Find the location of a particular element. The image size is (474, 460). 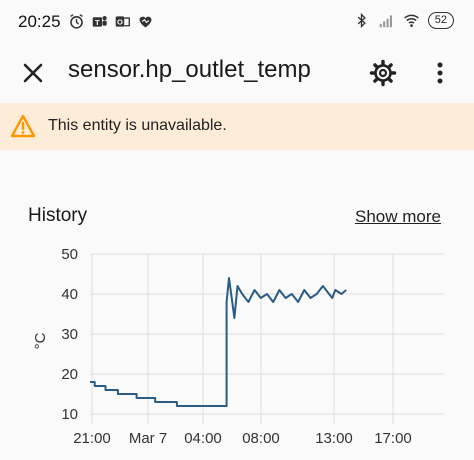

wifi-icon is located at coordinates (411, 20).